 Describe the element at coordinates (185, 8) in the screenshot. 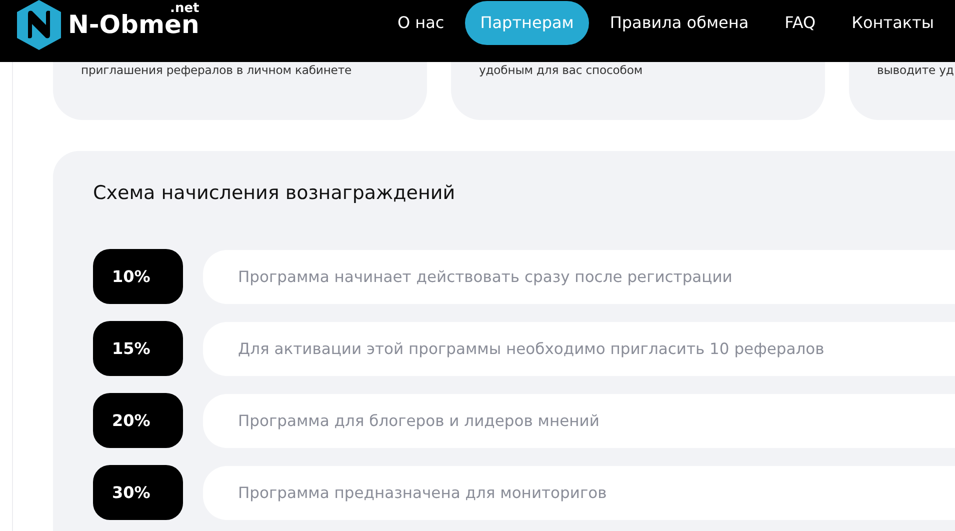

I see `logo-domain-text: .net` at that location.